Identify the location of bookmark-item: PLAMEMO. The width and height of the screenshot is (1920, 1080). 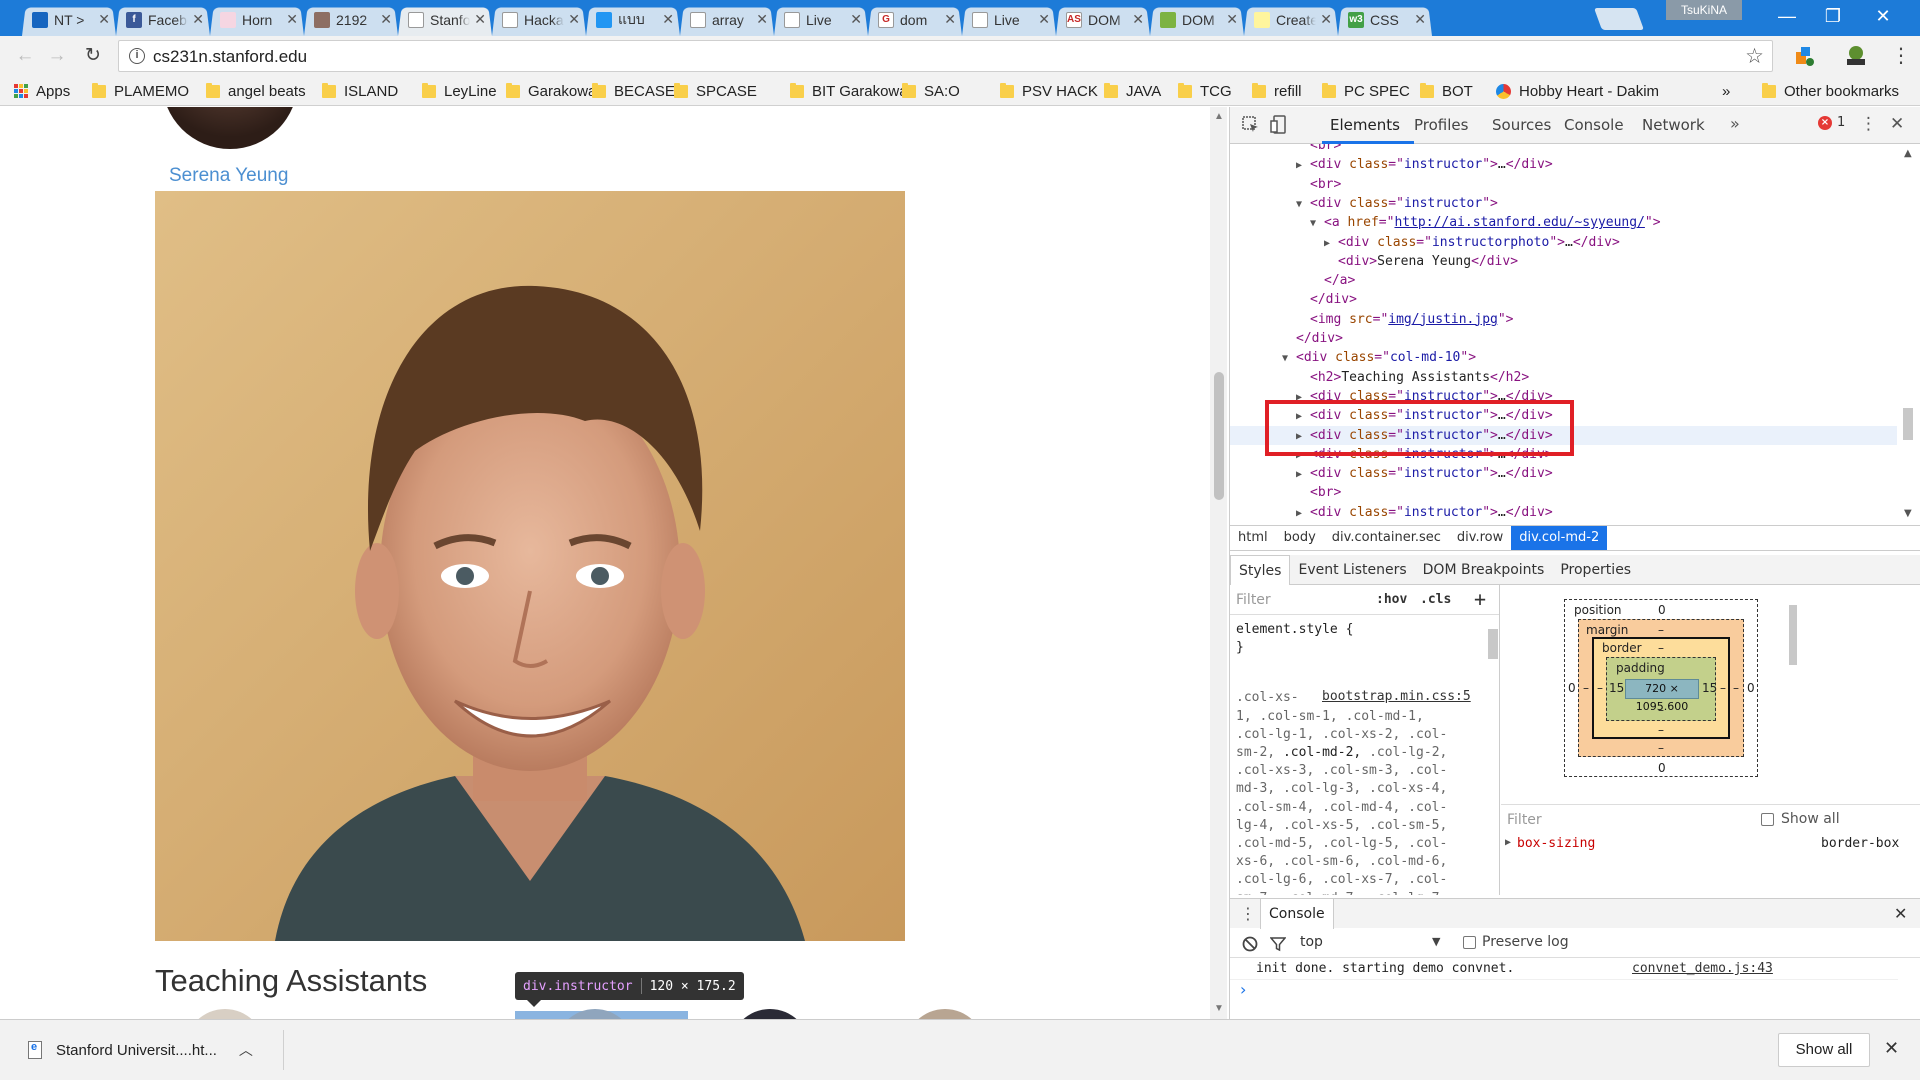
(140, 91).